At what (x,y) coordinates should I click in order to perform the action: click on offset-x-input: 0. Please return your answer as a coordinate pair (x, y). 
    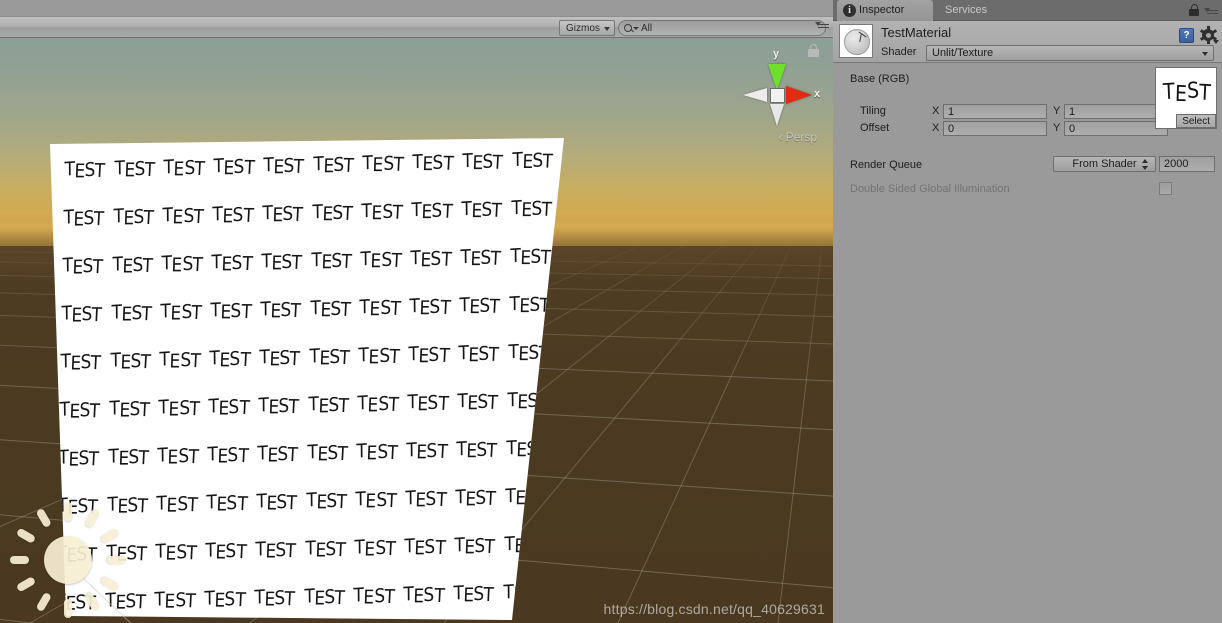
    Looking at the image, I should click on (995, 128).